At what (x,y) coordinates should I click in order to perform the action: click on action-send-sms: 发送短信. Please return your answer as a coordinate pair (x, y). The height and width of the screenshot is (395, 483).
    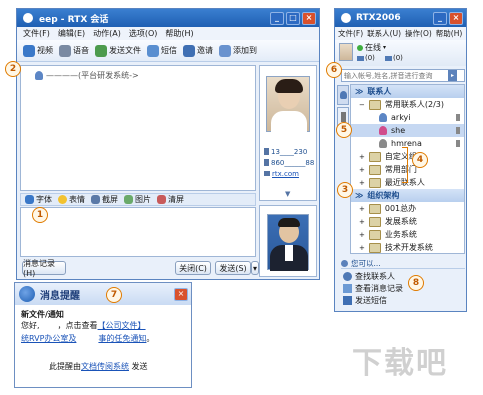
    Looking at the image, I should click on (365, 300).